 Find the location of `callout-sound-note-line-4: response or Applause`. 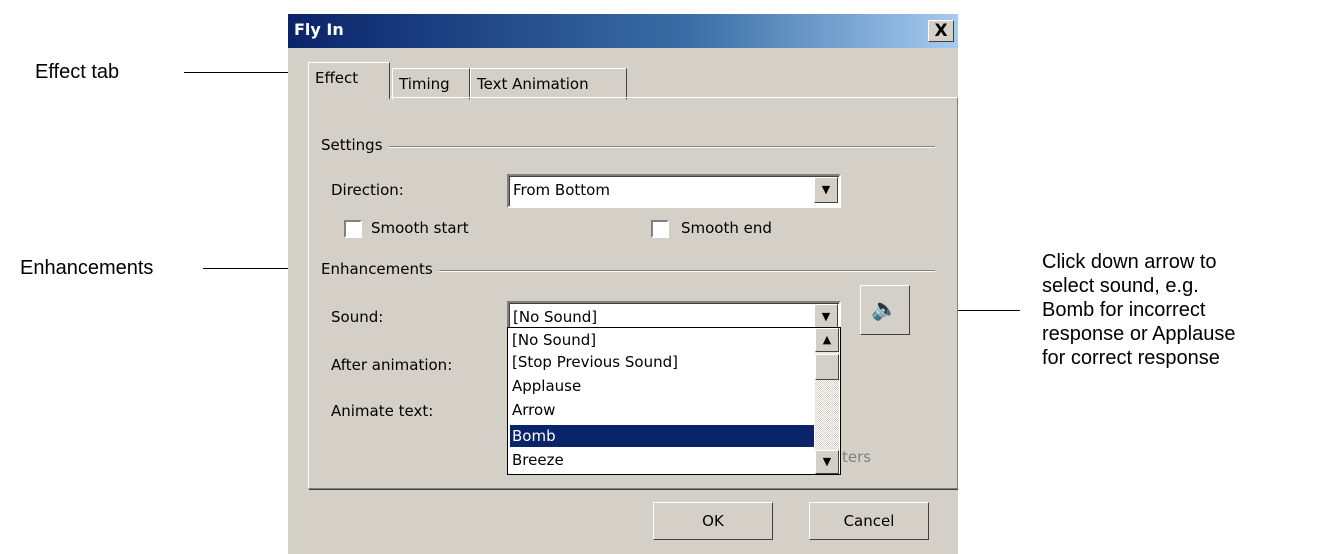

callout-sound-note-line-4: response or Applause is located at coordinates (1139, 334).